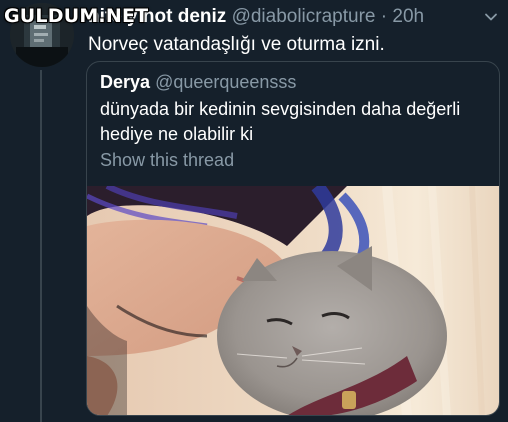 The image size is (508, 422). What do you see at coordinates (408, 16) in the screenshot?
I see `tweet-timestamp: 20h` at bounding box center [408, 16].